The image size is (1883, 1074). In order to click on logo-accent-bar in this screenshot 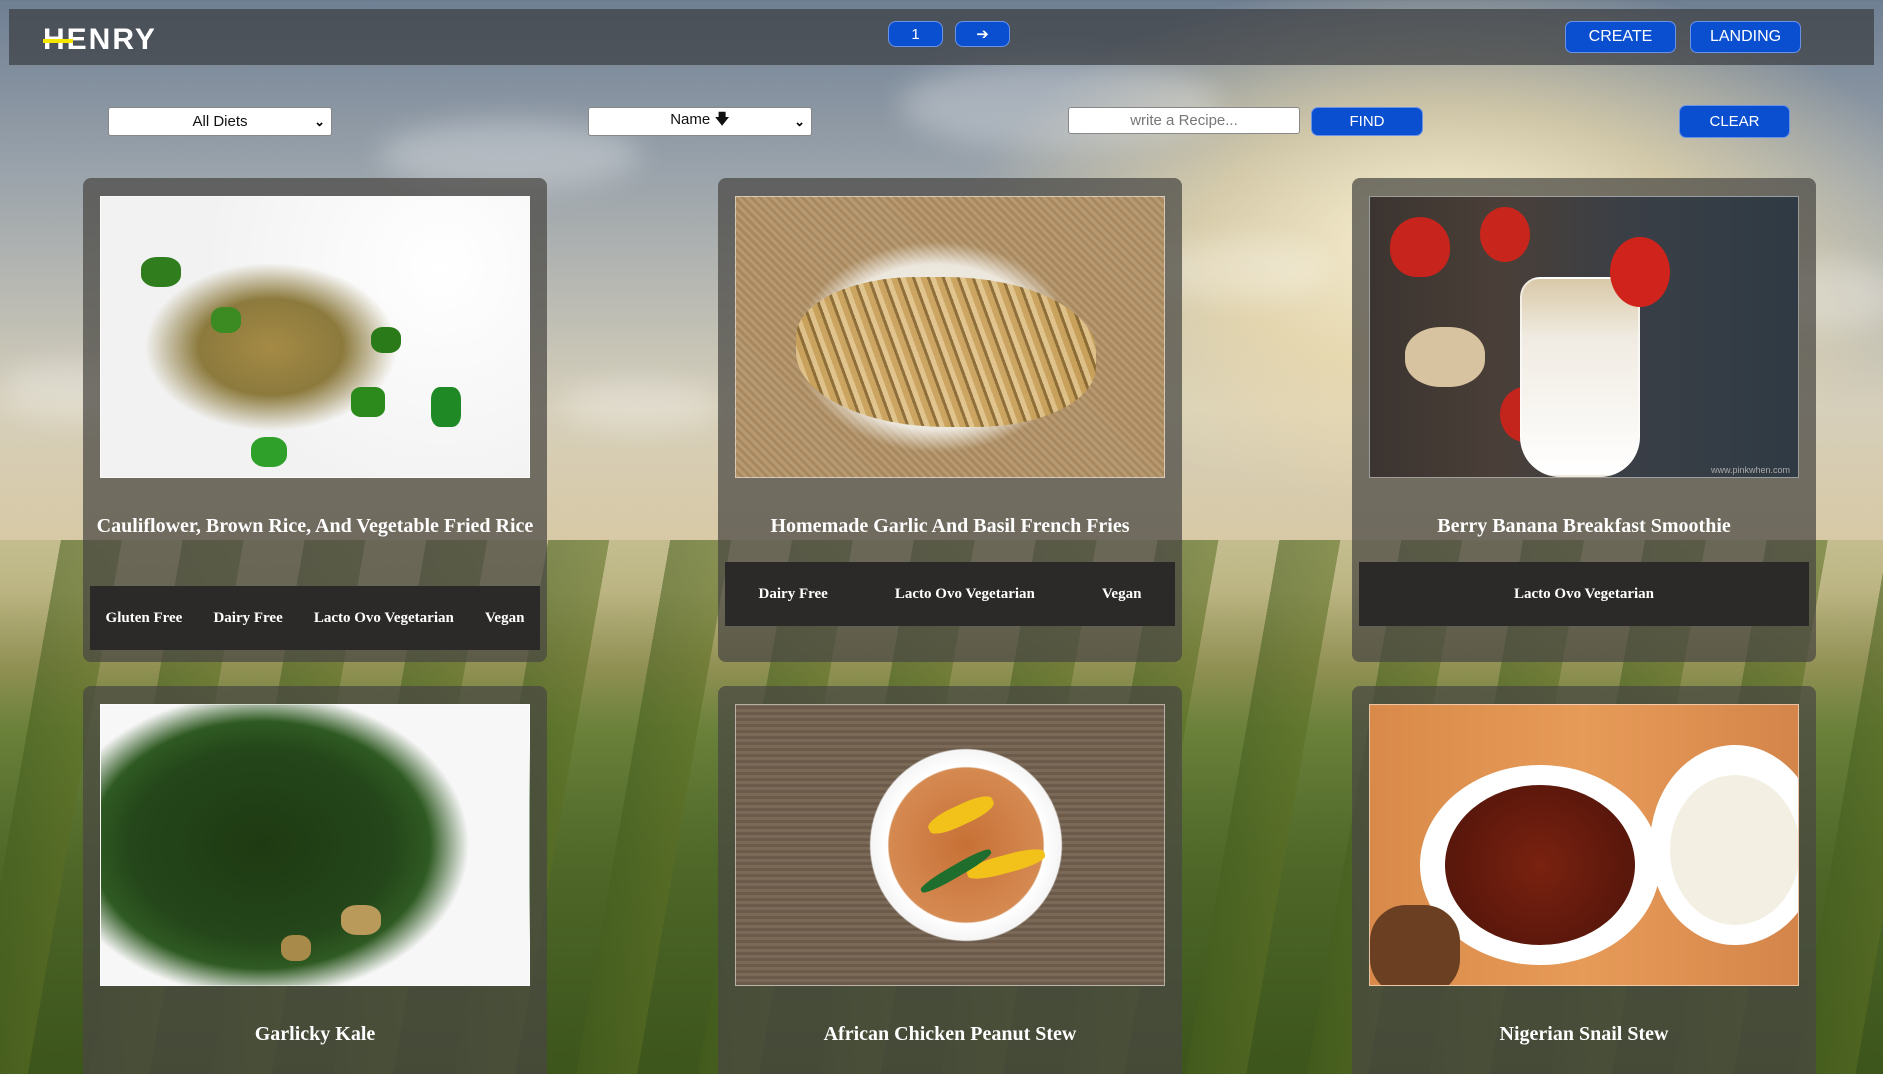, I will do `click(58, 41)`.